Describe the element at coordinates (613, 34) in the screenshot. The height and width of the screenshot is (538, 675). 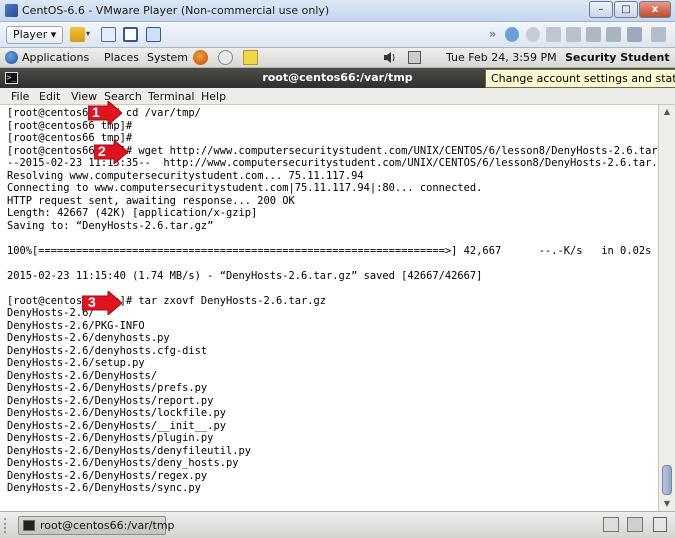
I see `sound-icon` at that location.